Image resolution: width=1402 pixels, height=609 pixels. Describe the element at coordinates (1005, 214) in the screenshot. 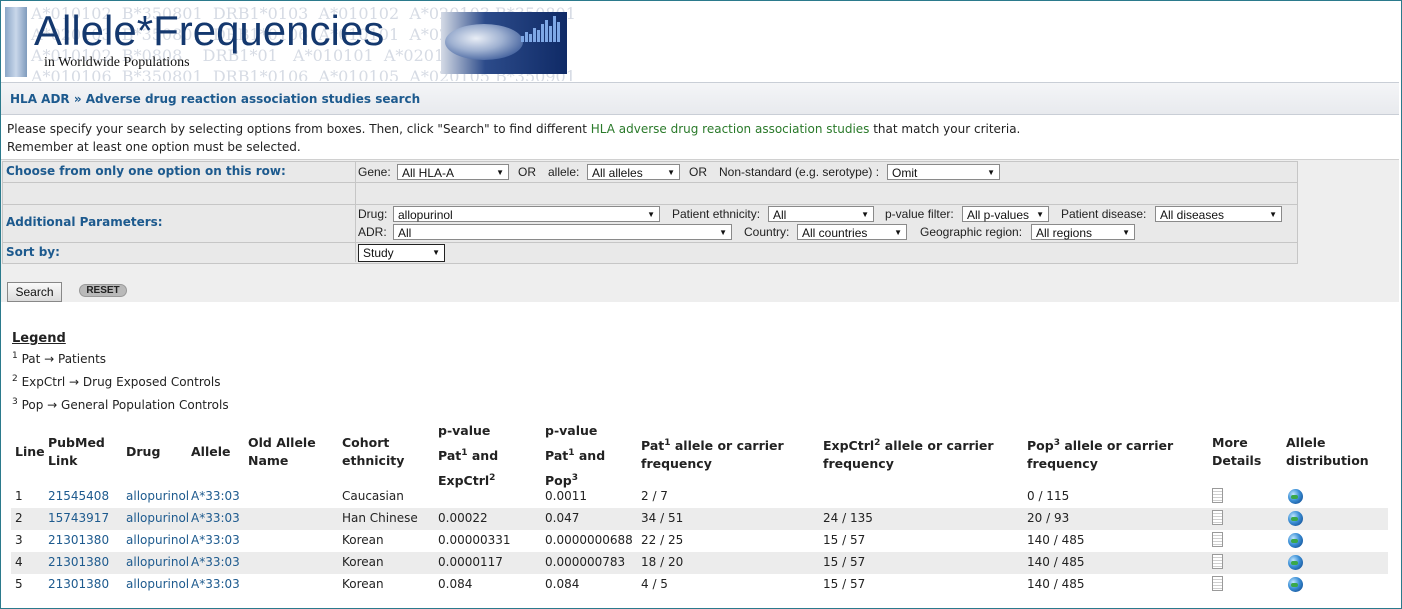

I see `pvalue-filter-select: All p-values` at that location.